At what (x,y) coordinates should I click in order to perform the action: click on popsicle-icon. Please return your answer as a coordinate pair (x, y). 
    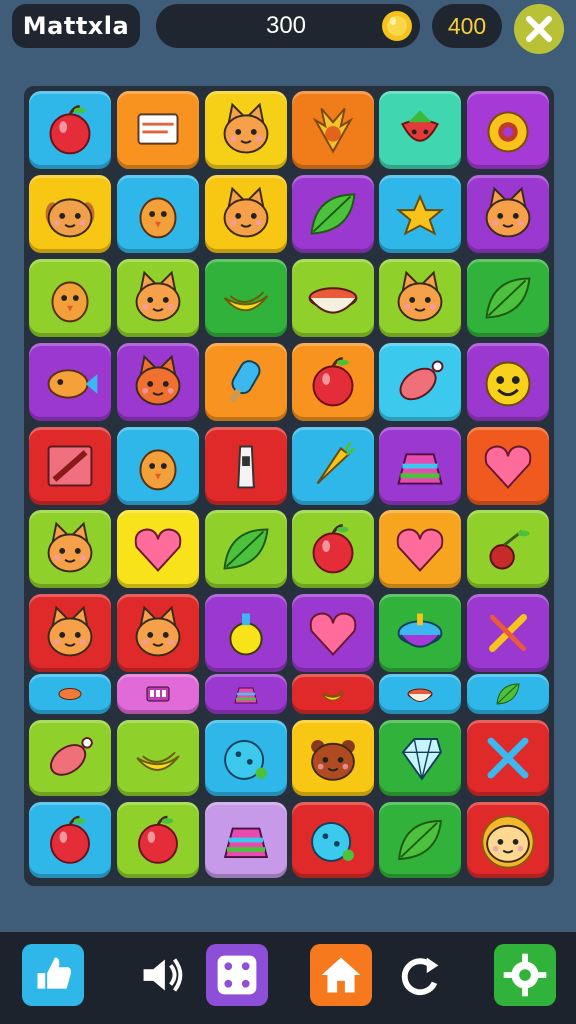
    Looking at the image, I should click on (245, 382).